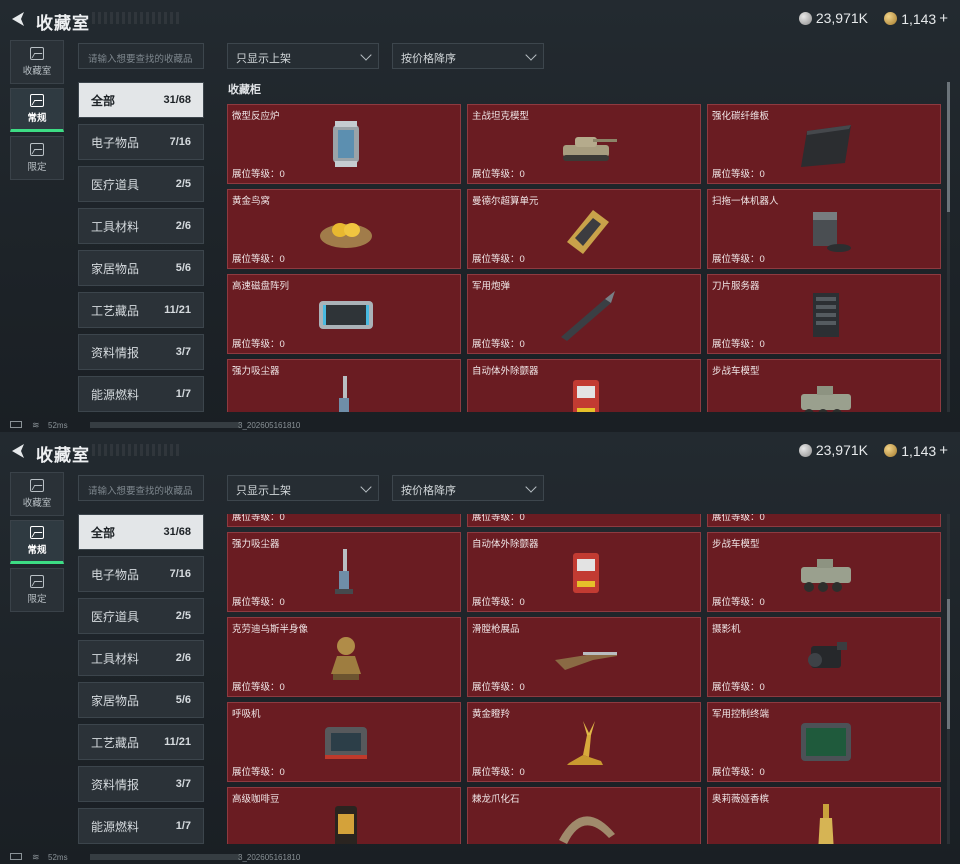 The height and width of the screenshot is (864, 960). I want to click on musket-icon, so click(586, 661).